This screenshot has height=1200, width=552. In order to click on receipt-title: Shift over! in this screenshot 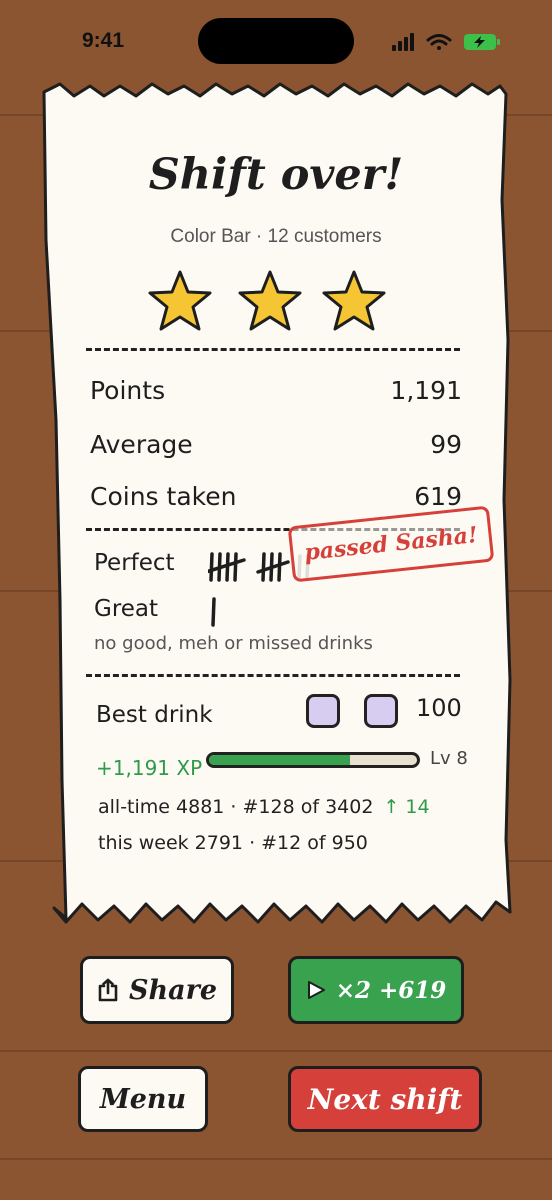, I will do `click(276, 175)`.